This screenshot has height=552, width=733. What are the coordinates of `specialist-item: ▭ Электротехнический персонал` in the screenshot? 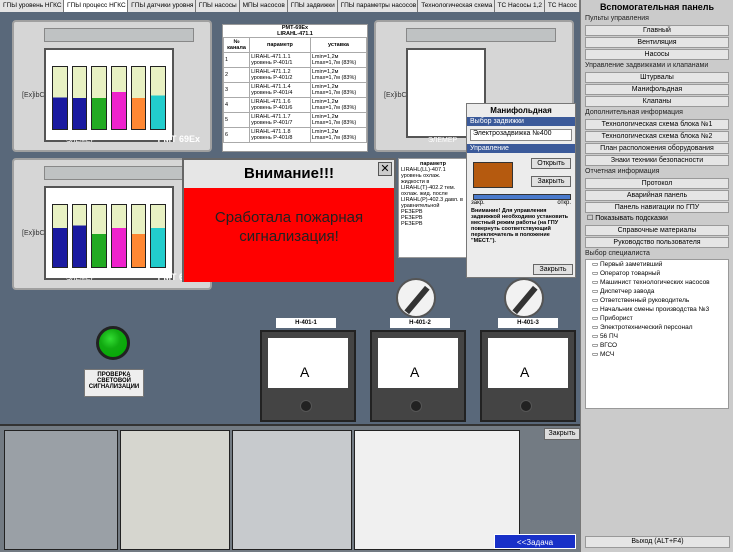 It's located at (657, 327).